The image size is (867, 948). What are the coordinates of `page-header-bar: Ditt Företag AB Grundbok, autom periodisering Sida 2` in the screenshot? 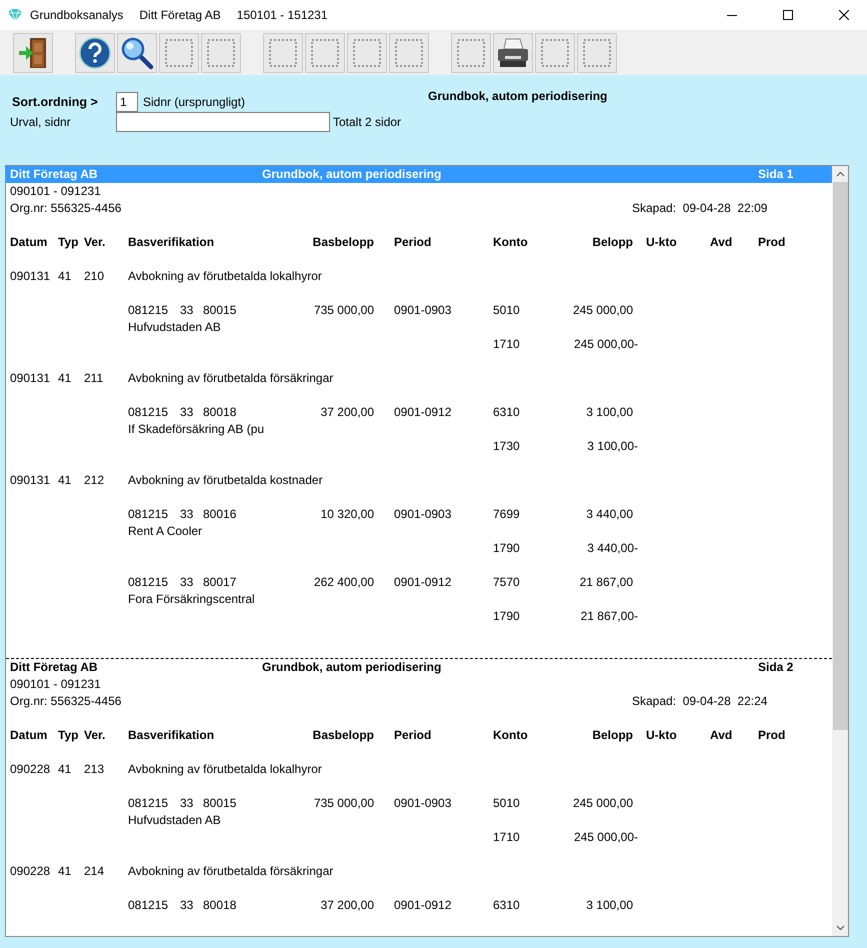 It's located at (419, 667).